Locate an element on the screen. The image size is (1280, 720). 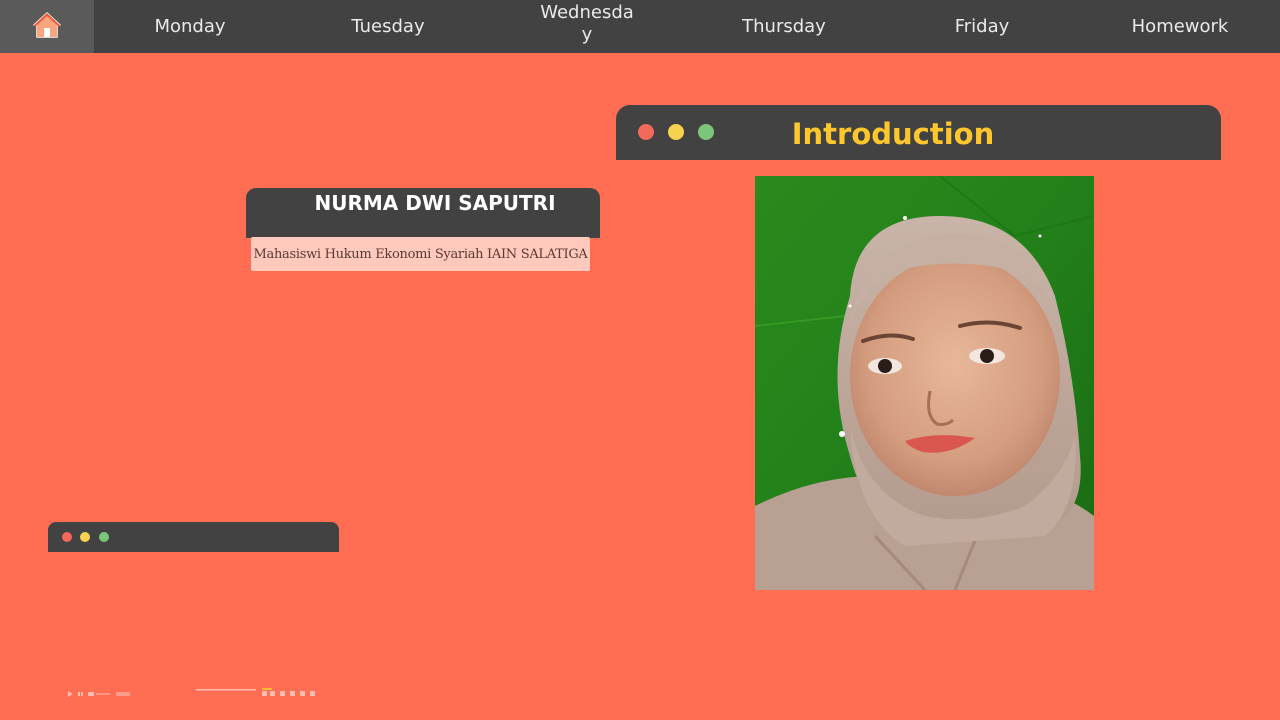
home-icon is located at coordinates (47, 27).